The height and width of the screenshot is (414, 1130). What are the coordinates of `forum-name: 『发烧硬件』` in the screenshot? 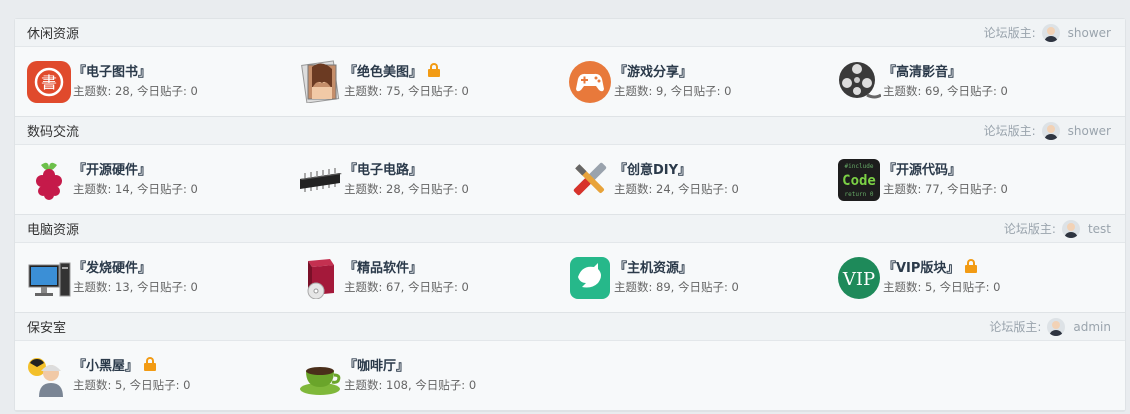 It's located at (135, 266).